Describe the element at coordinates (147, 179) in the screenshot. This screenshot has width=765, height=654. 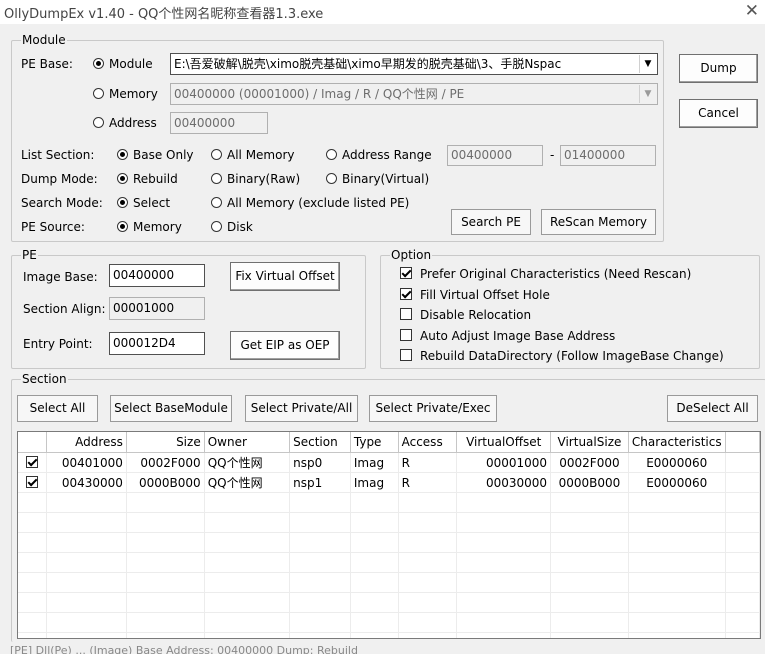
I see `radio-rebuild: Rebuild` at that location.